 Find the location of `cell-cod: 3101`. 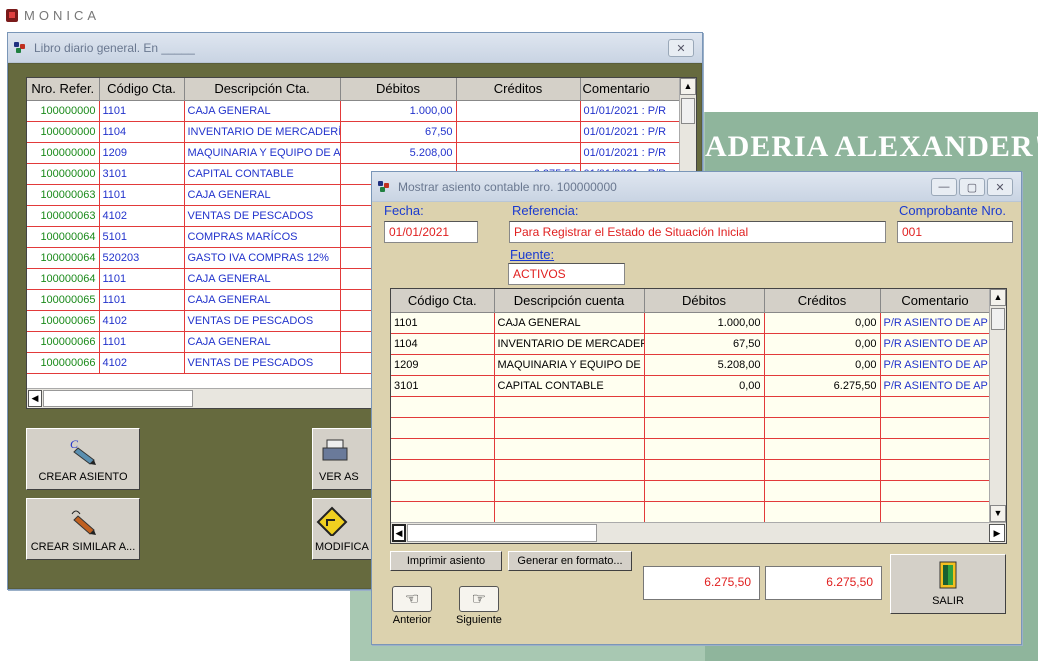

cell-cod: 3101 is located at coordinates (443, 386).